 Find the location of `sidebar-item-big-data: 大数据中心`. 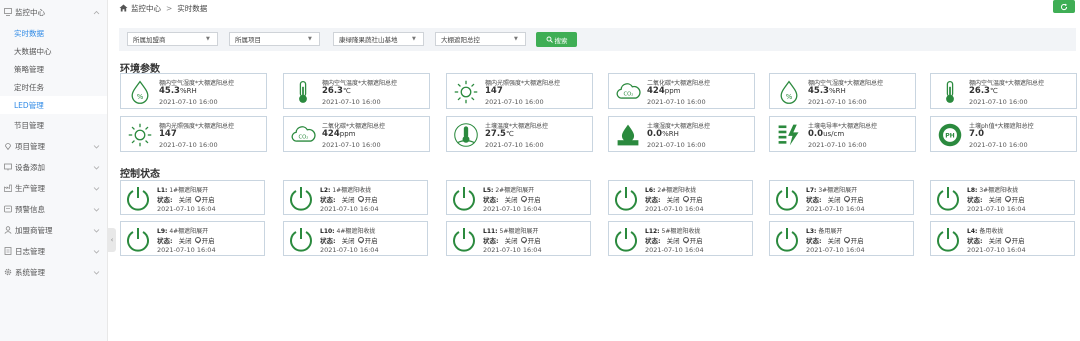

sidebar-item-big-data: 大数据中心 is located at coordinates (53, 51).